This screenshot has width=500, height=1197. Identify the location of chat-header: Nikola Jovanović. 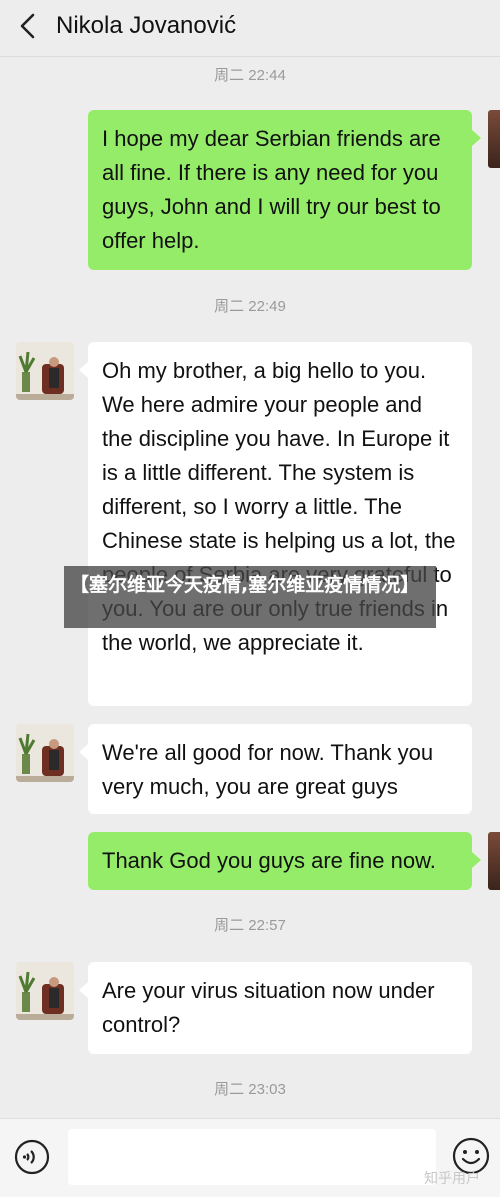
(250, 28).